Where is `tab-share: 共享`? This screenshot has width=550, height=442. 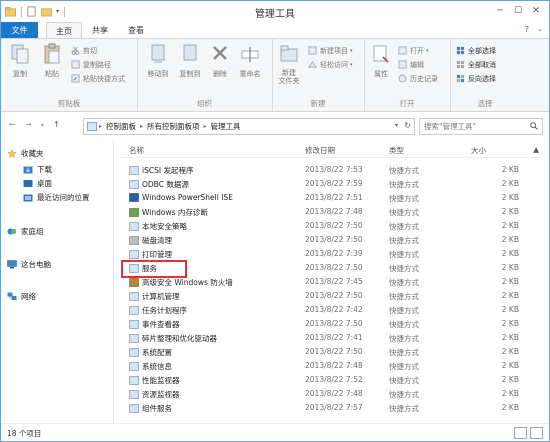 tab-share: 共享 is located at coordinates (100, 30).